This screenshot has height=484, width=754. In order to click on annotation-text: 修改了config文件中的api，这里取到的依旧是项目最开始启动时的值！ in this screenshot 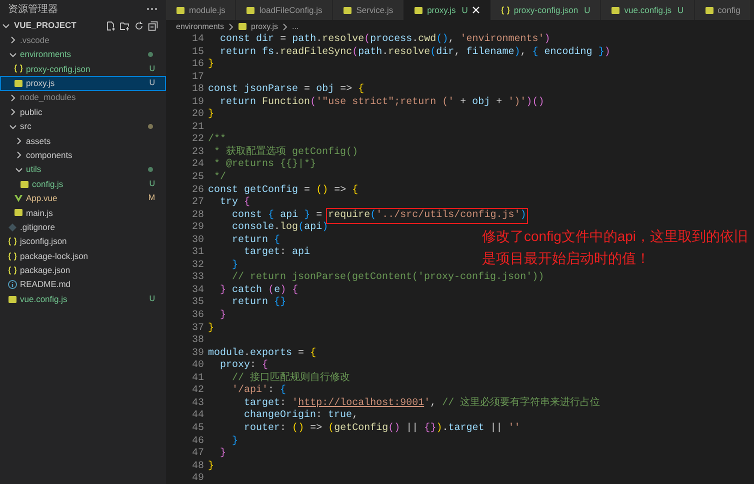, I will do `click(616, 247)`.